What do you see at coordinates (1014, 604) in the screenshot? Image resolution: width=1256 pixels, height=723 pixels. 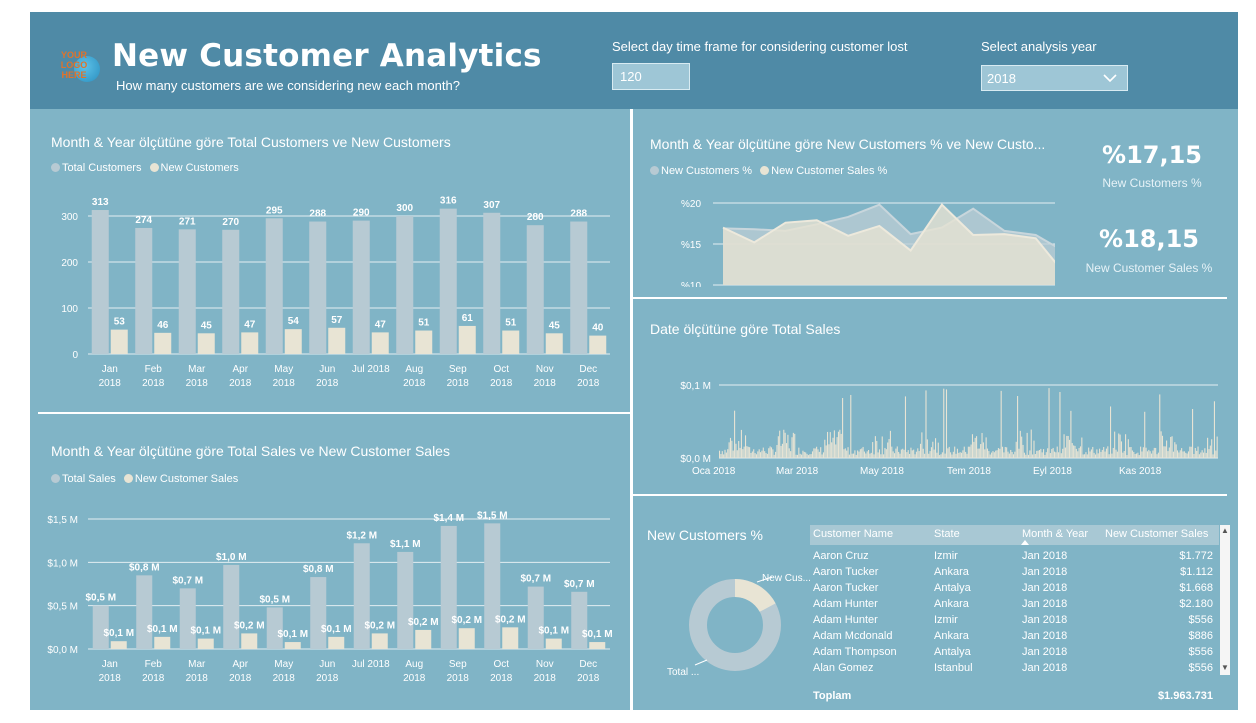 I see `table-row: Adam Hunter Ankara Jan 2018 $2.180` at bounding box center [1014, 604].